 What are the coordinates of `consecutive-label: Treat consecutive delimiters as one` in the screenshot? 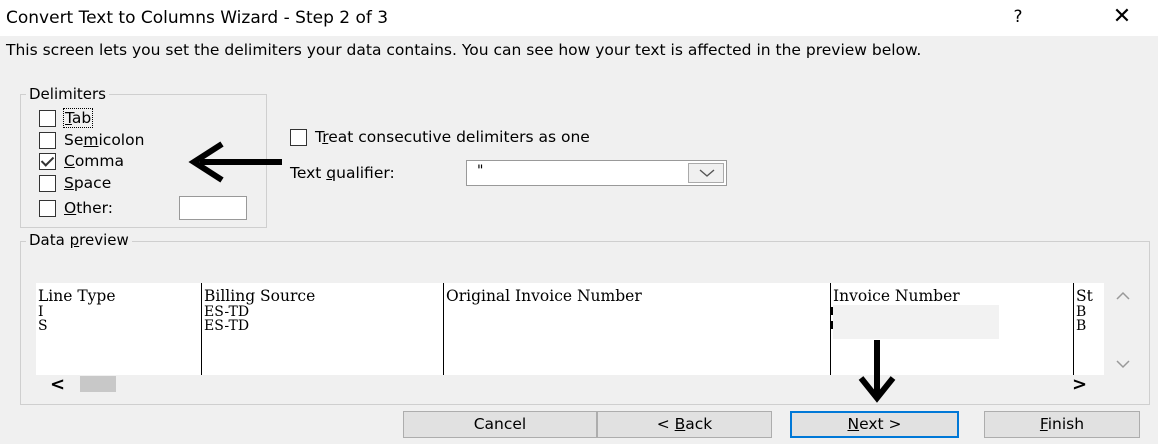 It's located at (452, 137).